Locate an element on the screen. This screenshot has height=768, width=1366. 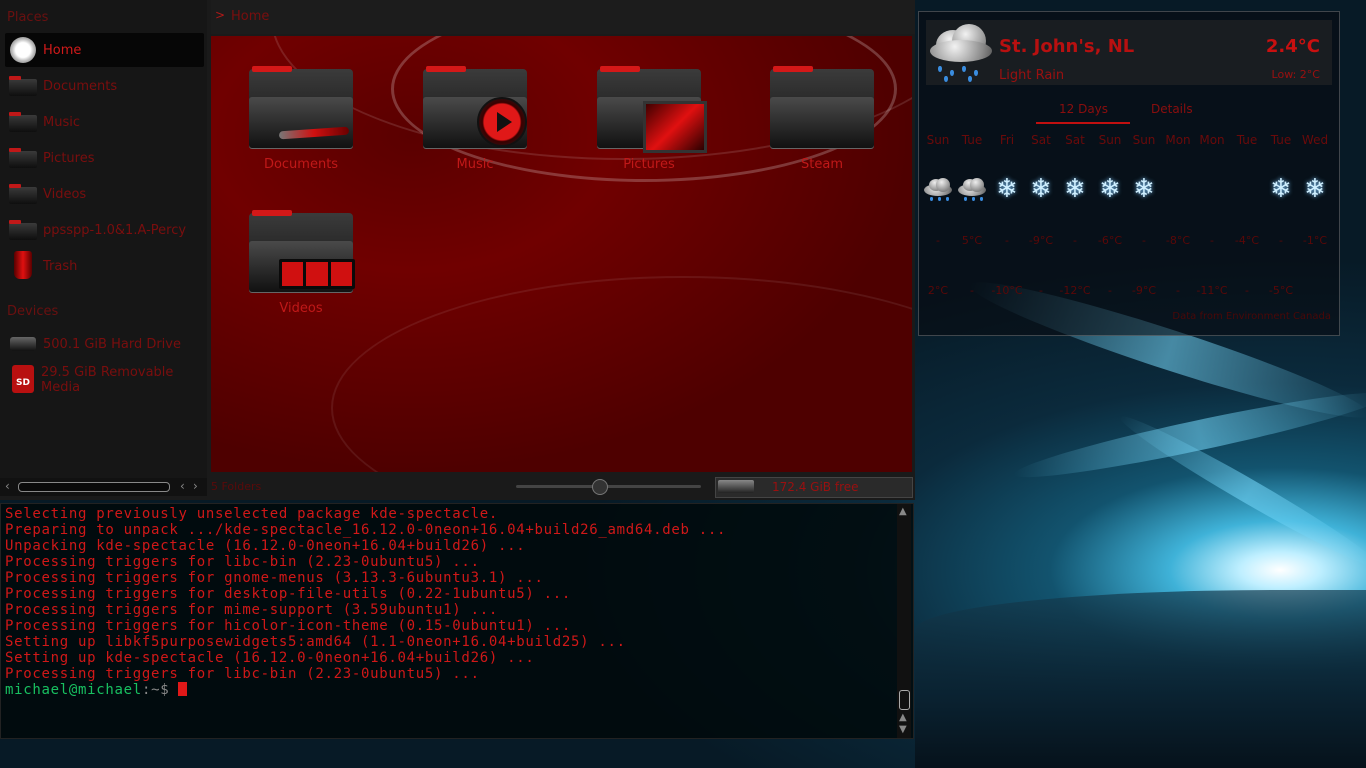
folder-documents: Documents is located at coordinates (301, 119).